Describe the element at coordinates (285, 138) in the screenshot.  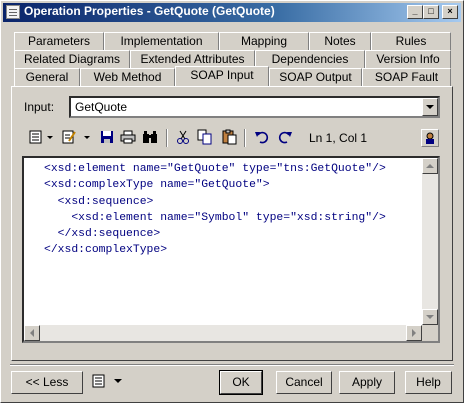
I see `redo-icon` at that location.